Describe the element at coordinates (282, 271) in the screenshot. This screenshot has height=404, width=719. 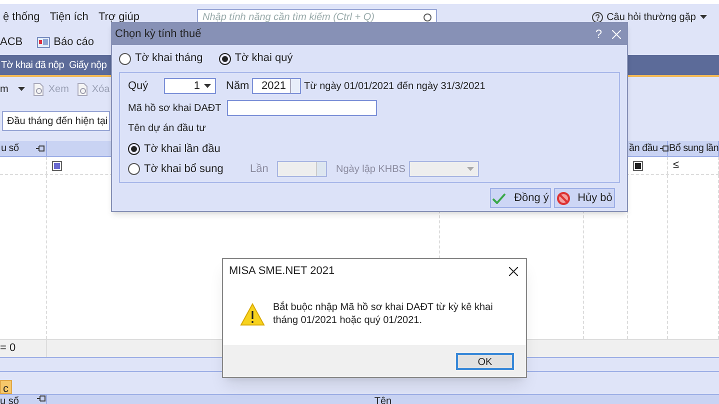
I see `message-title: MISA SME.NET 2021` at that location.